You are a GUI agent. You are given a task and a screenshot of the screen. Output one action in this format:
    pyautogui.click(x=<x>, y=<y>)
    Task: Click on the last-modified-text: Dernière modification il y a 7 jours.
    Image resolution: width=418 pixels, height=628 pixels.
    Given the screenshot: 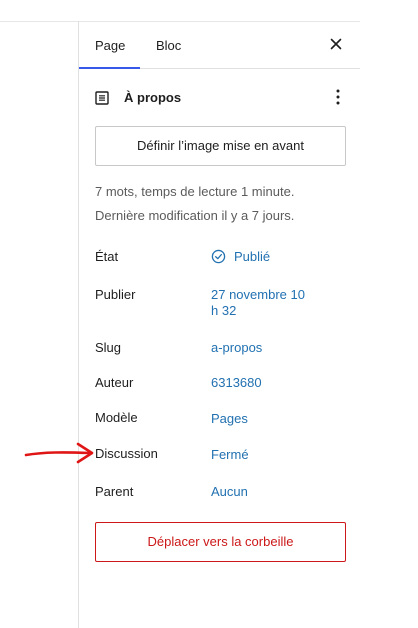 What is the action you would take?
    pyautogui.click(x=195, y=215)
    